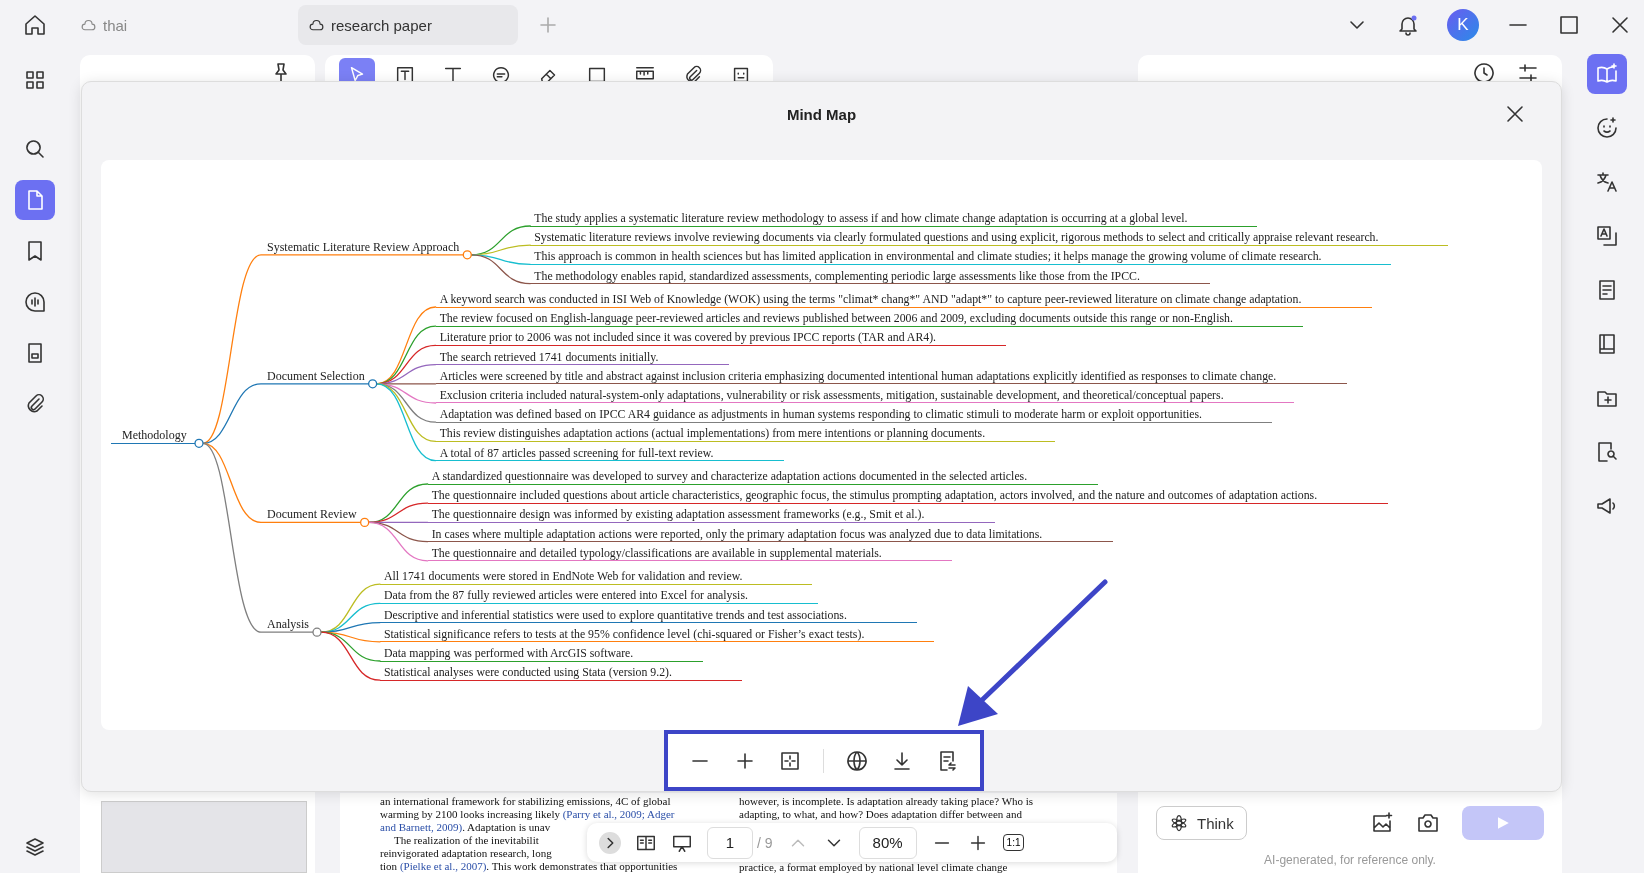  What do you see at coordinates (688, 337) in the screenshot?
I see `node-label: Literature prior to 2006 was not included since it was covered by previous IPCC reports (TAR and AR4).` at bounding box center [688, 337].